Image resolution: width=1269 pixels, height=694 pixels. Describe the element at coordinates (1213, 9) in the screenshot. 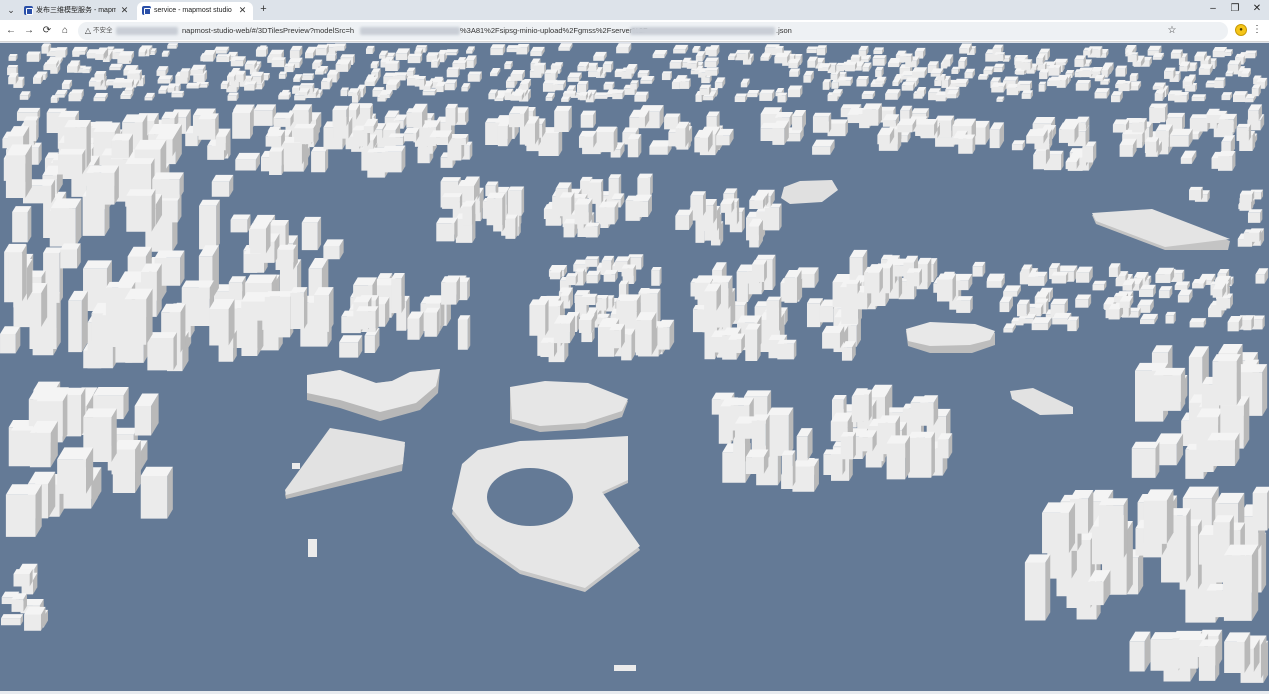

I see `minimize-icon: –` at that location.